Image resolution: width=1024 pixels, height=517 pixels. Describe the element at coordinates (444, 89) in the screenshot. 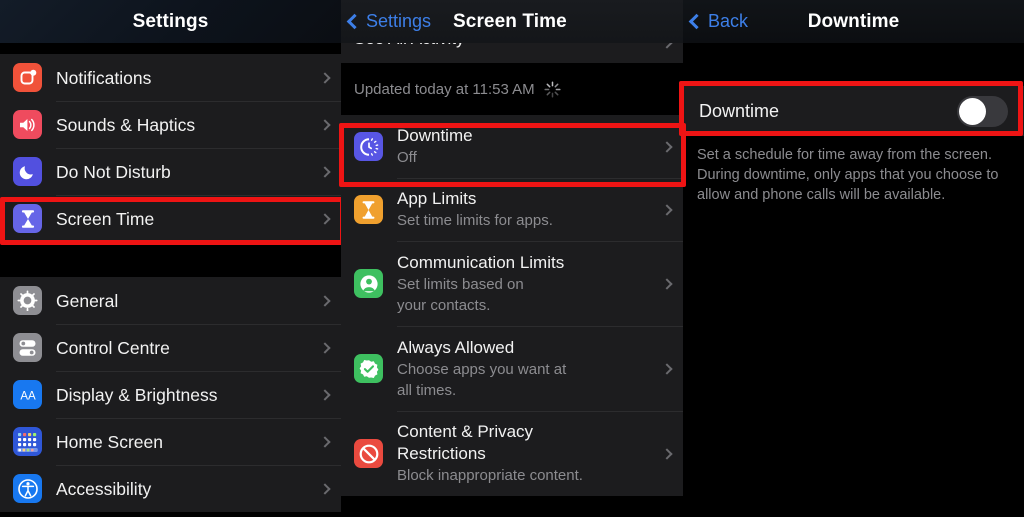

I see `updated-timestamp: Updated today at 11:53 AM` at that location.